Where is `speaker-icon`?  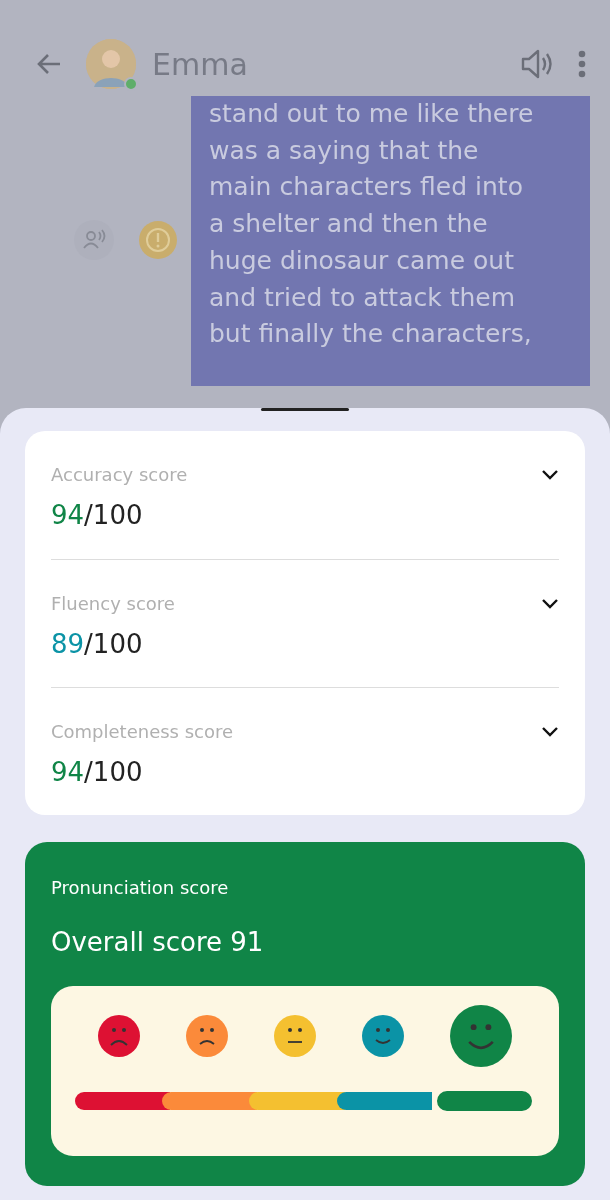 speaker-icon is located at coordinates (537, 64).